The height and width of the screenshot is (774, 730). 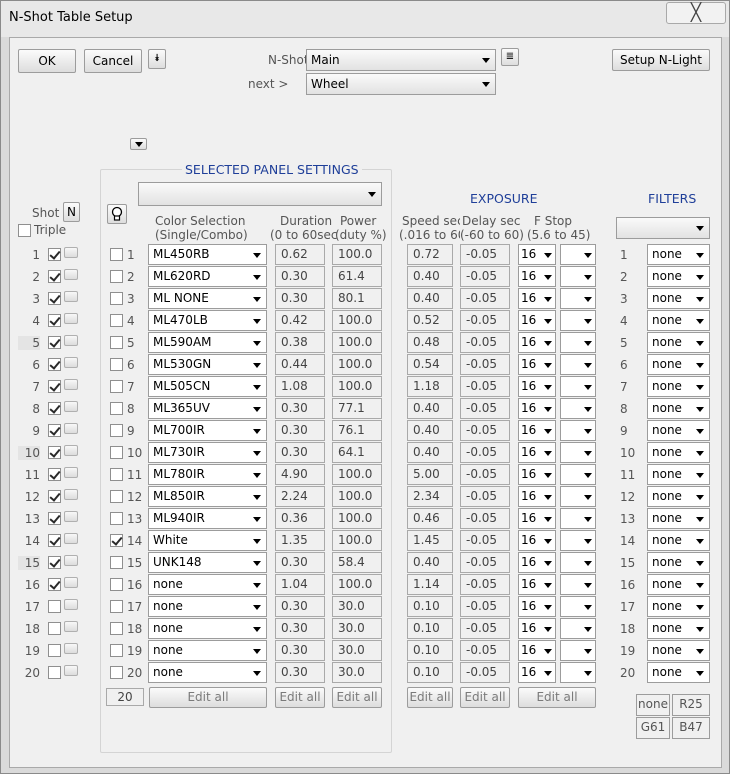 What do you see at coordinates (357, 276) in the screenshot?
I see `power-field: 61.4` at bounding box center [357, 276].